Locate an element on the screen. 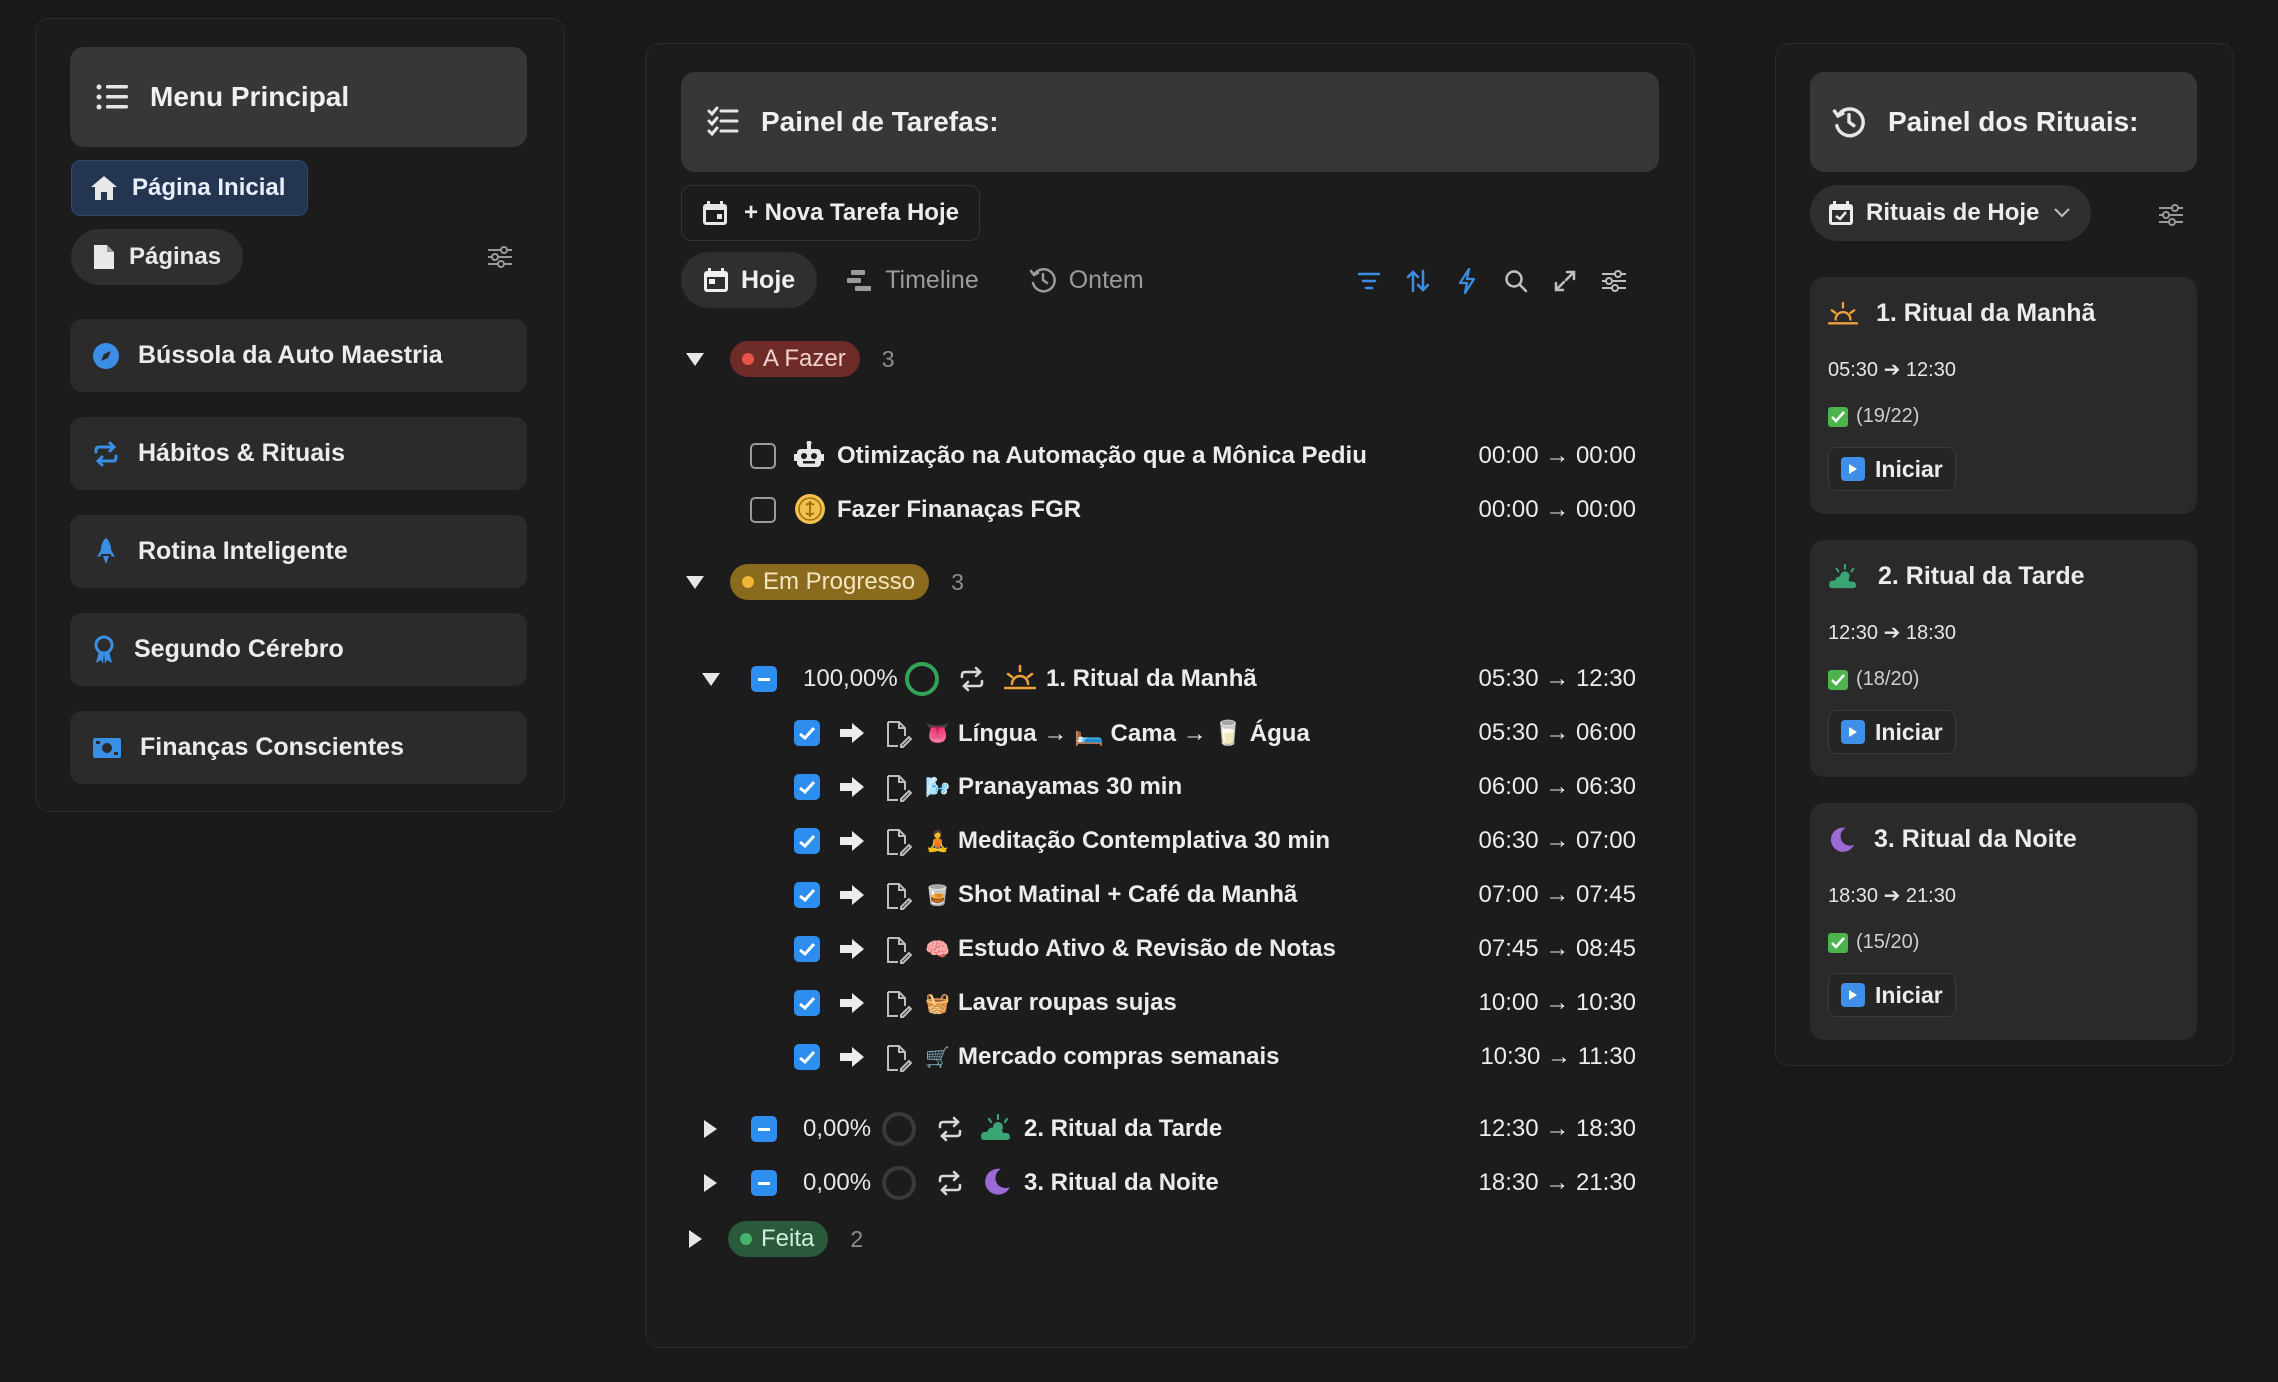 The image size is (2278, 1382). nav-item-bussola: Bússola da Auto Maestria is located at coordinates (298, 355).